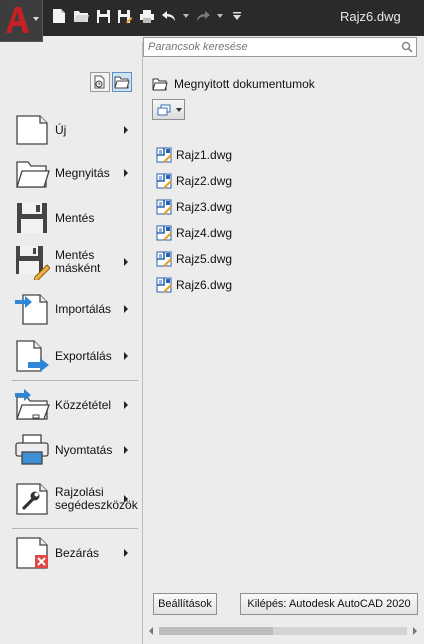 This screenshot has height=644, width=424. What do you see at coordinates (185, 604) in the screenshot?
I see `options-button: Beállítások` at bounding box center [185, 604].